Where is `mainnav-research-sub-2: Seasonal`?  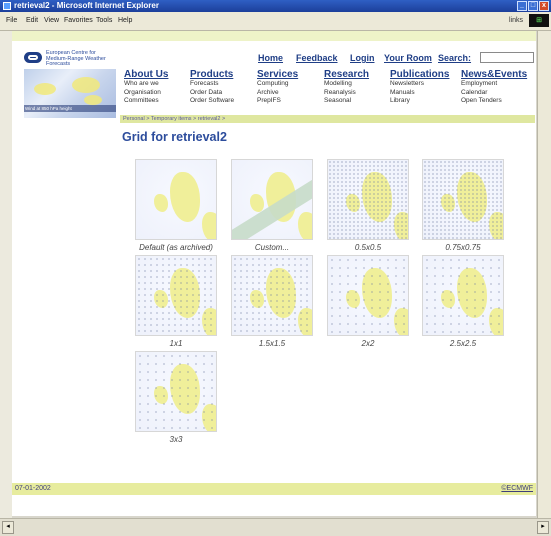
mainnav-research-sub-2: Seasonal is located at coordinates (346, 101).